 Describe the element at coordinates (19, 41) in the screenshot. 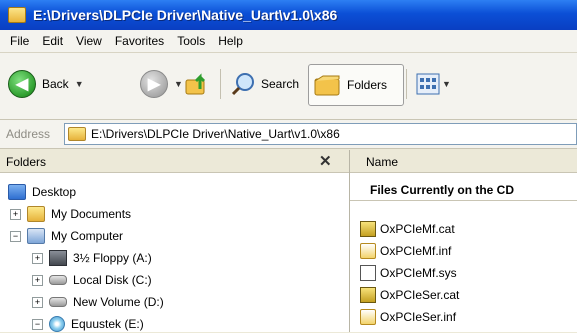

I see `menu-file: File` at that location.